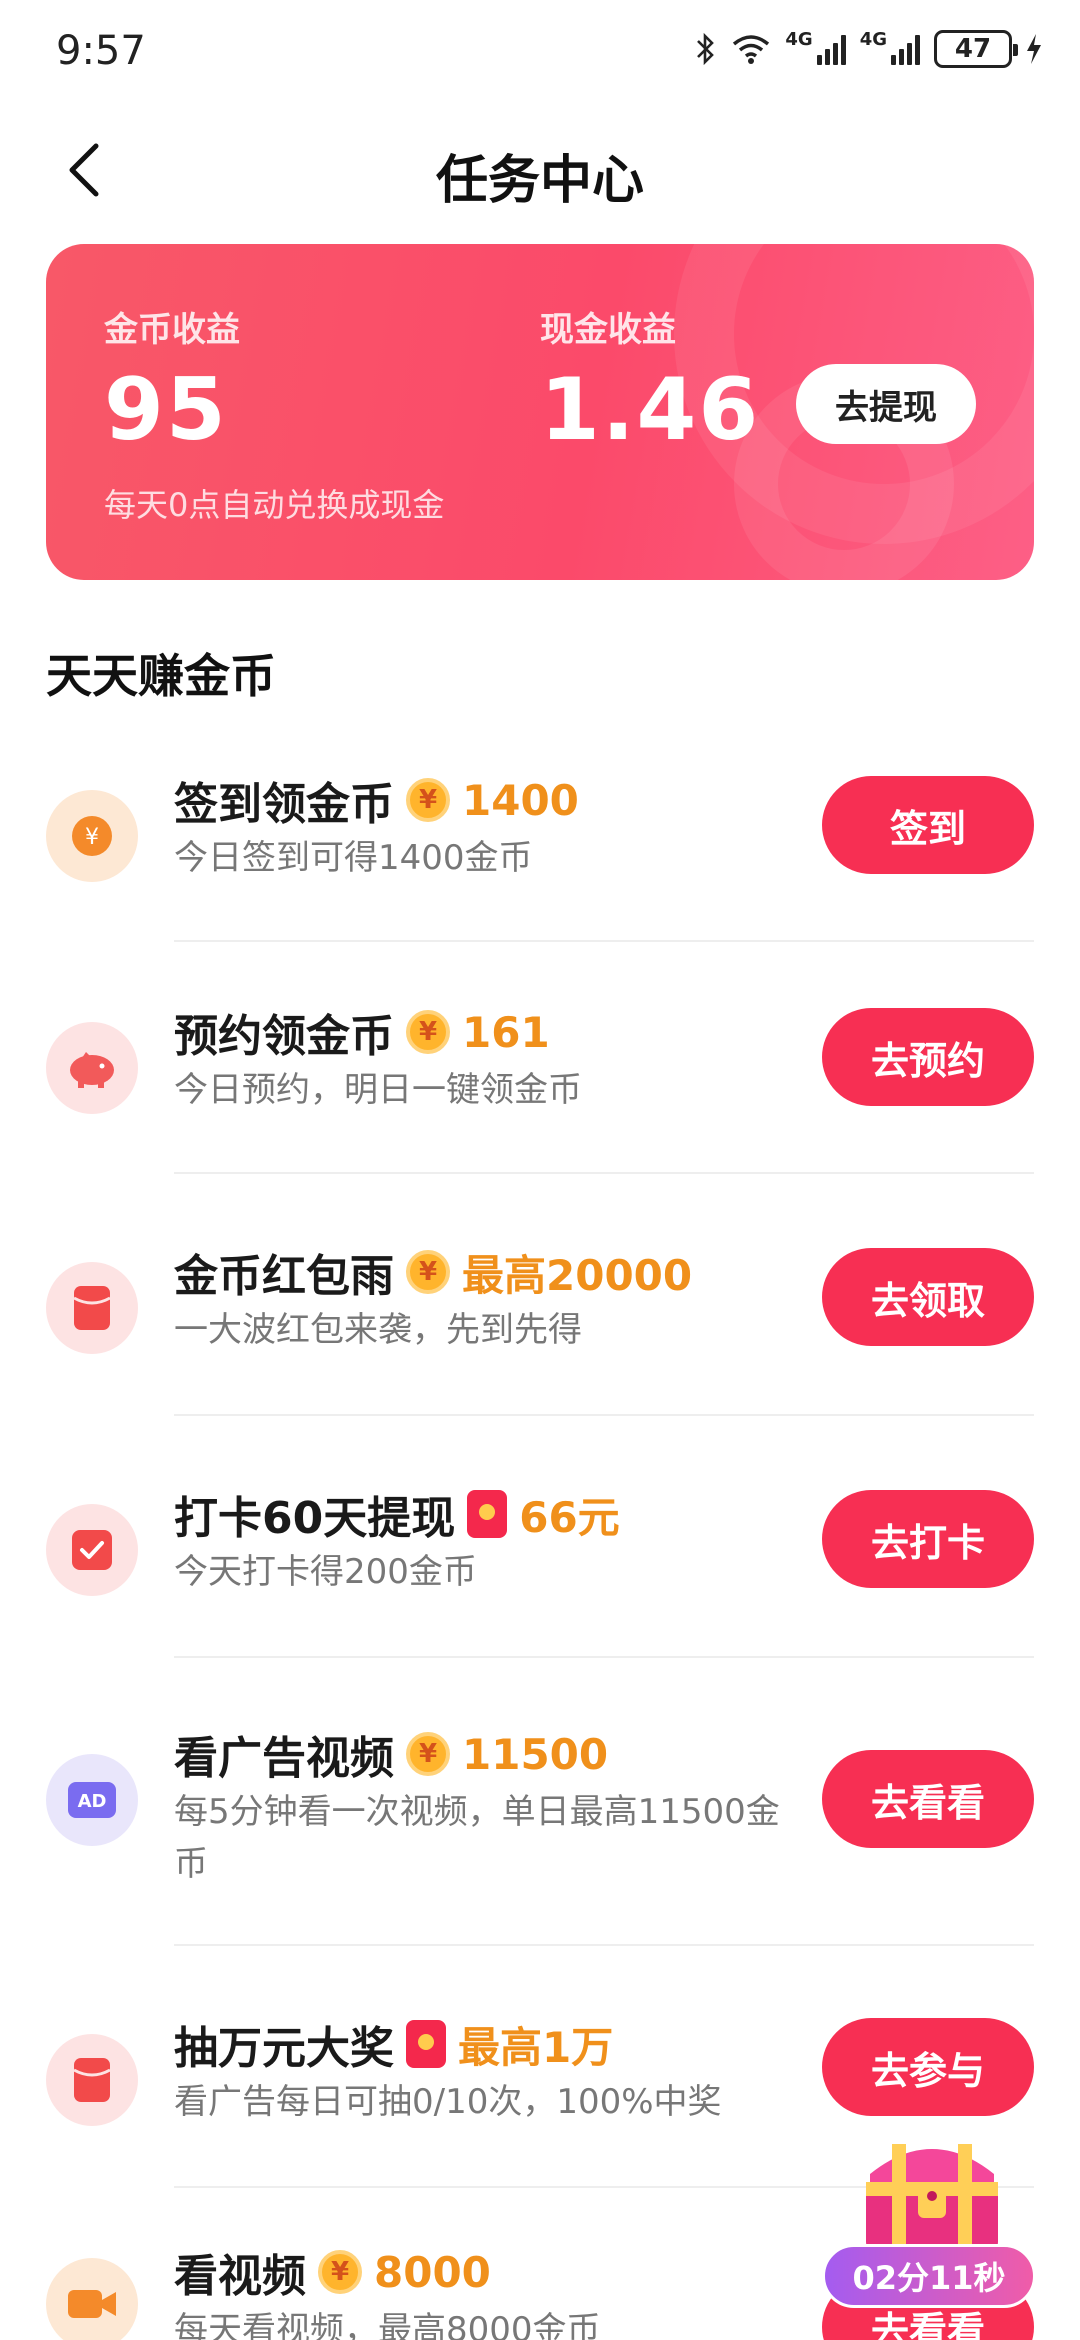 This screenshot has width=1080, height=2340. What do you see at coordinates (569, 1517) in the screenshot?
I see `task-reward: 66元` at bounding box center [569, 1517].